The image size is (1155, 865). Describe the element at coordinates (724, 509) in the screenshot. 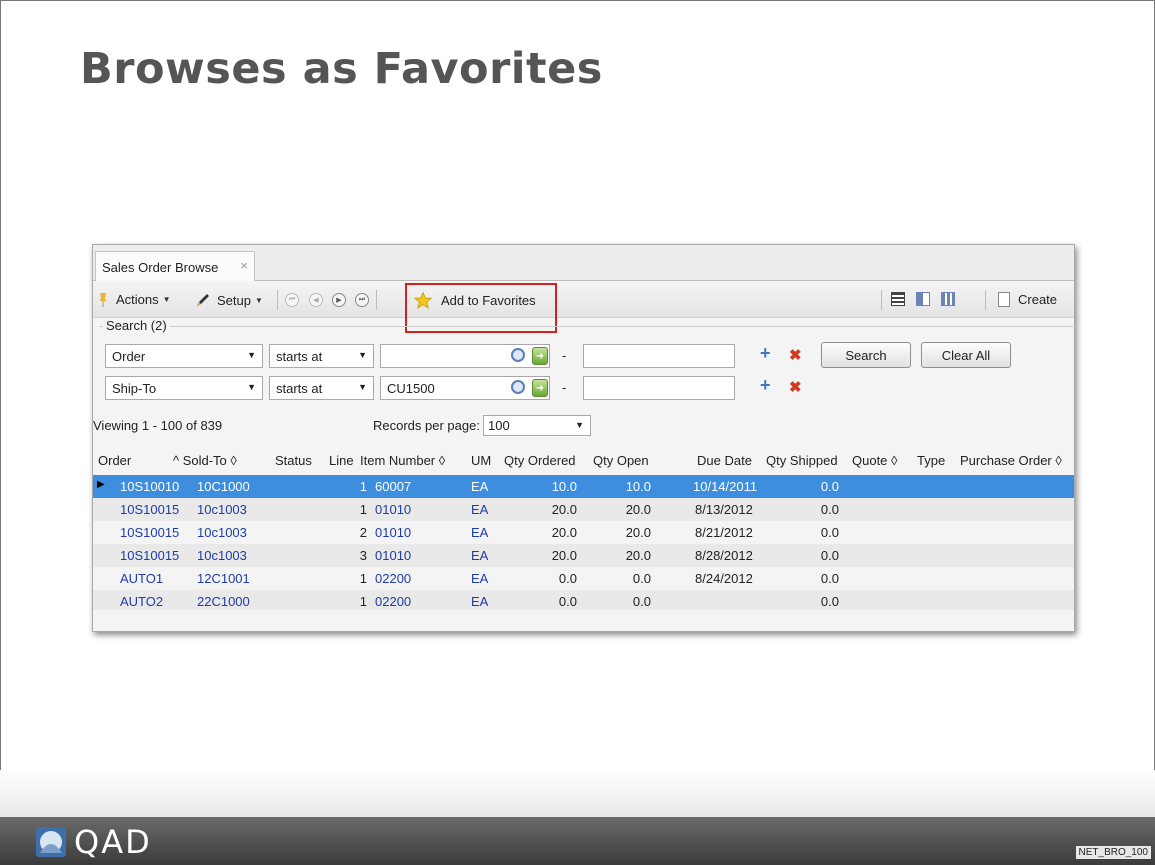

I see `cell-due-date: 8/13/2012` at that location.